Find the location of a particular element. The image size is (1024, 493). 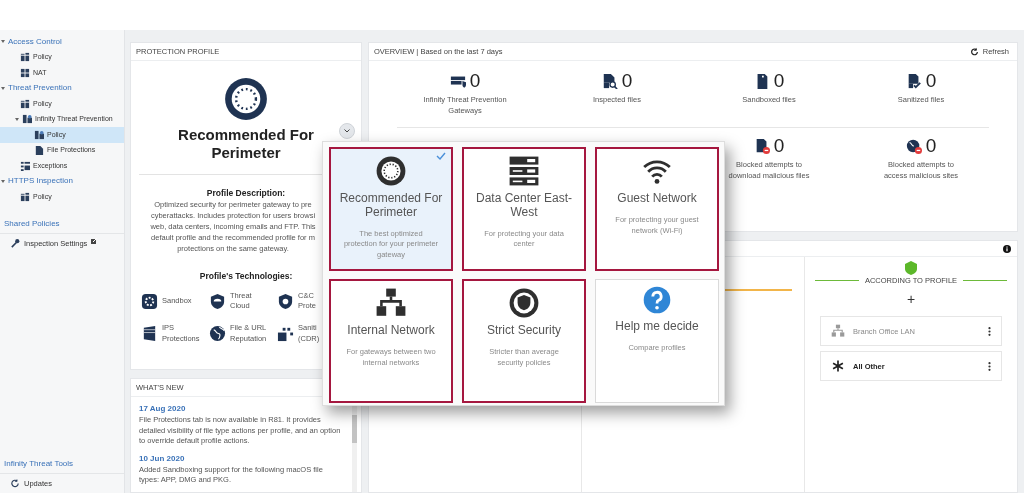

section-heading: Shared Policies is located at coordinates (62, 224).